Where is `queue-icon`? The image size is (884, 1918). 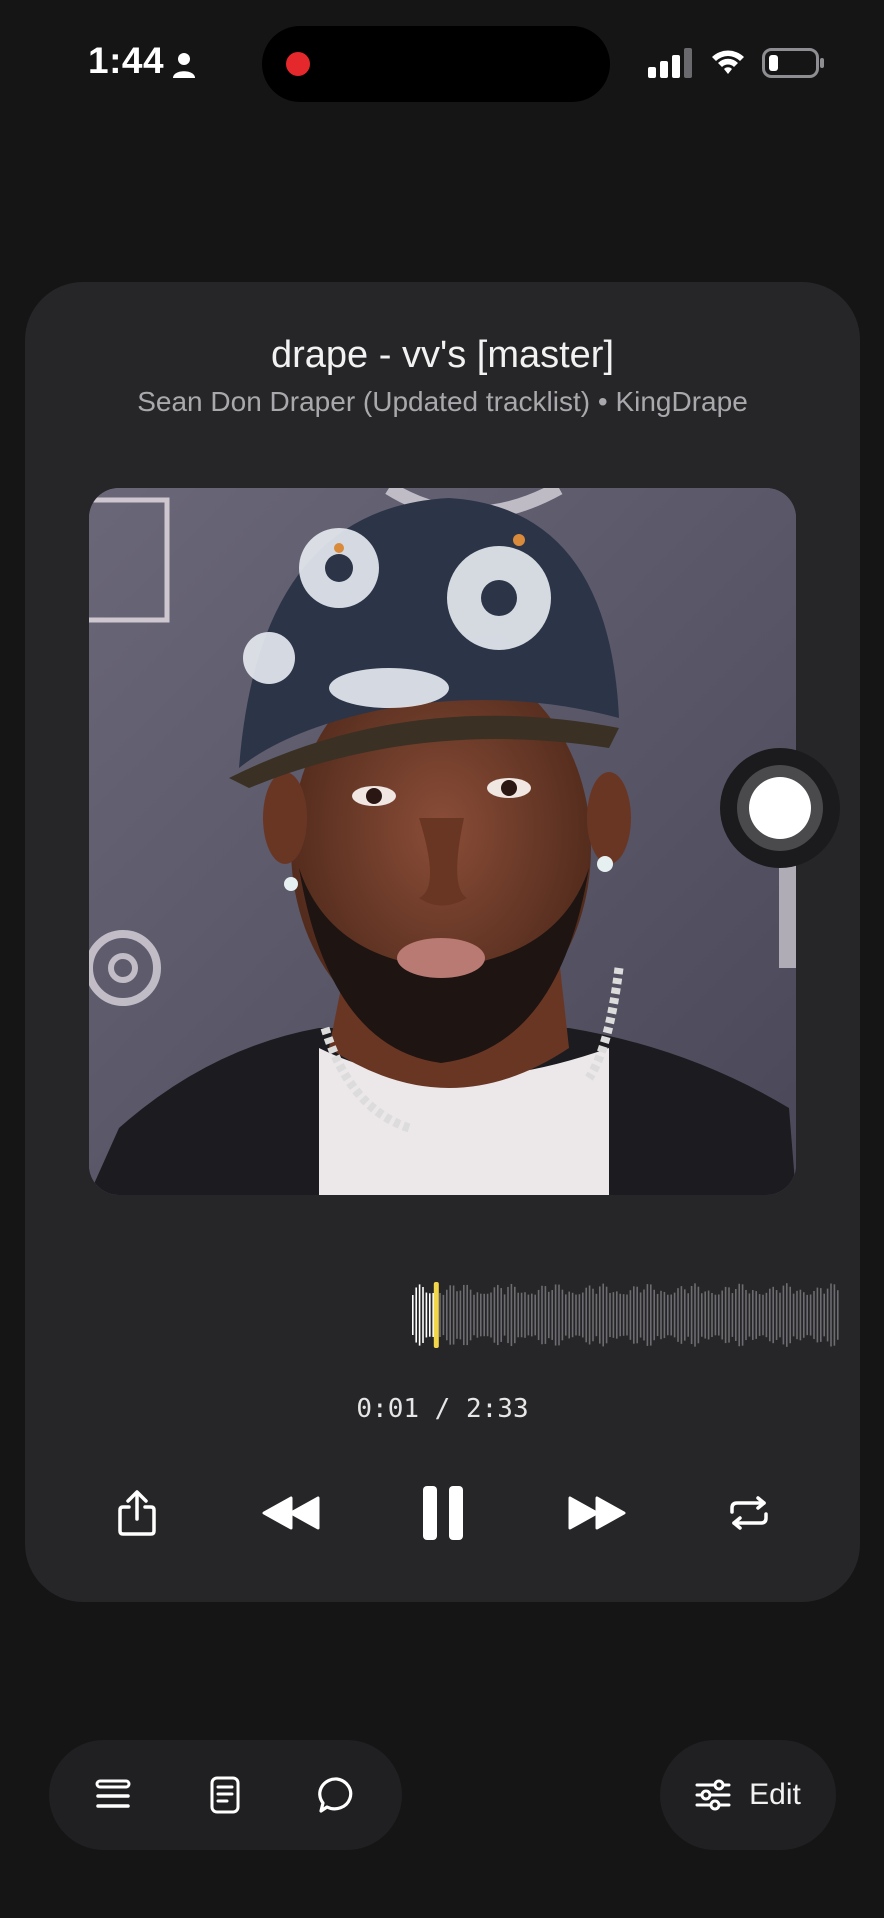 queue-icon is located at coordinates (113, 1793).